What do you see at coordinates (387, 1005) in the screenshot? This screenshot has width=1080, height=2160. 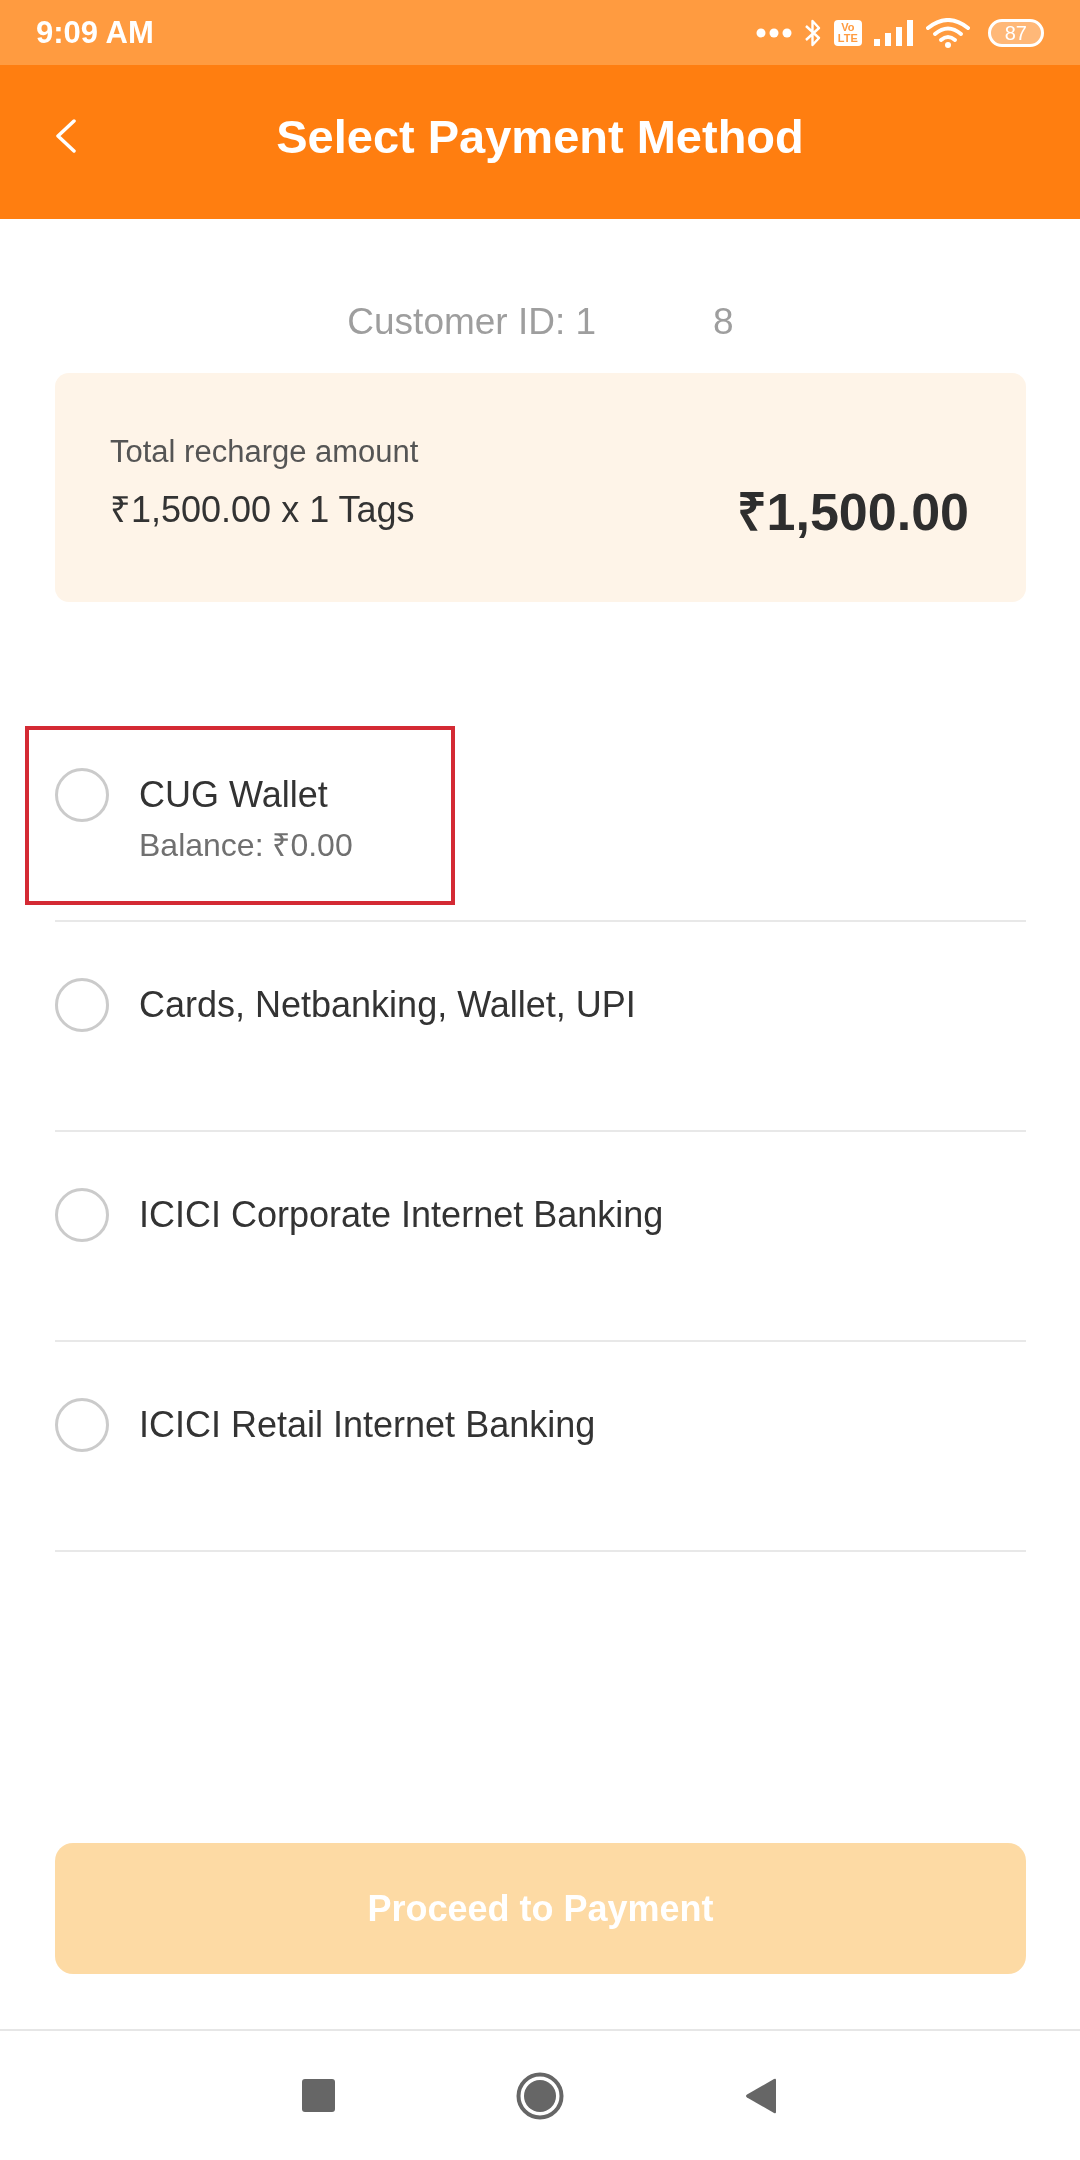 I see `option-label: Cards, Netbanking, Wallet, UPI` at bounding box center [387, 1005].